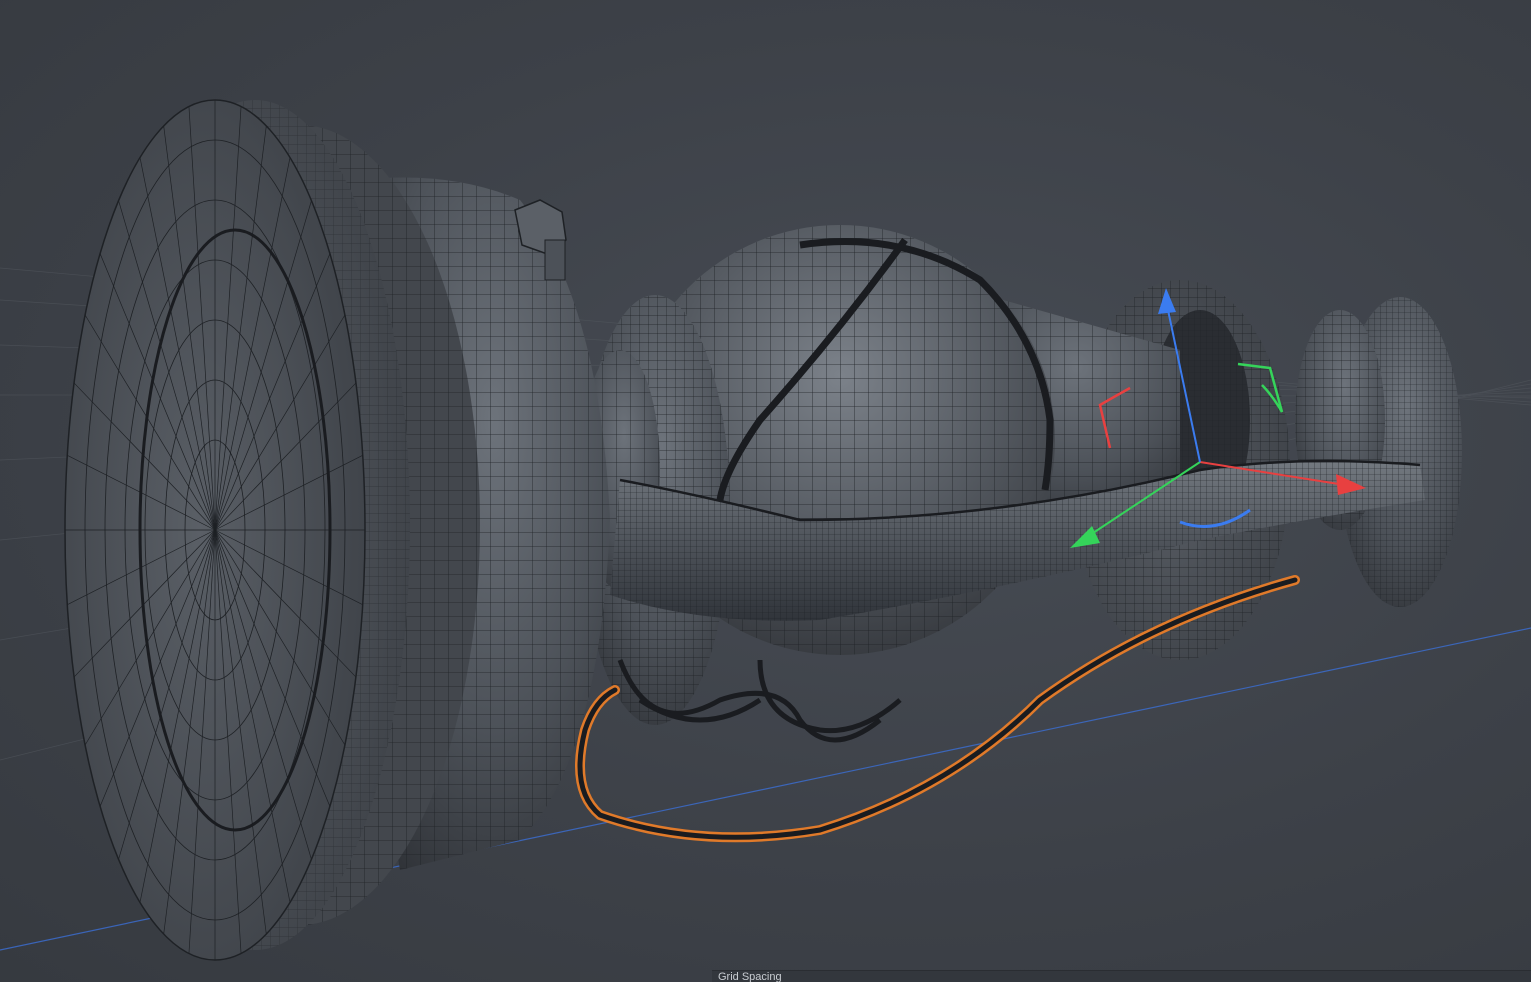 This screenshot has width=1531, height=982. Describe the element at coordinates (750, 976) in the screenshot. I see `grid-spacing-label: Grid Spacing` at that location.